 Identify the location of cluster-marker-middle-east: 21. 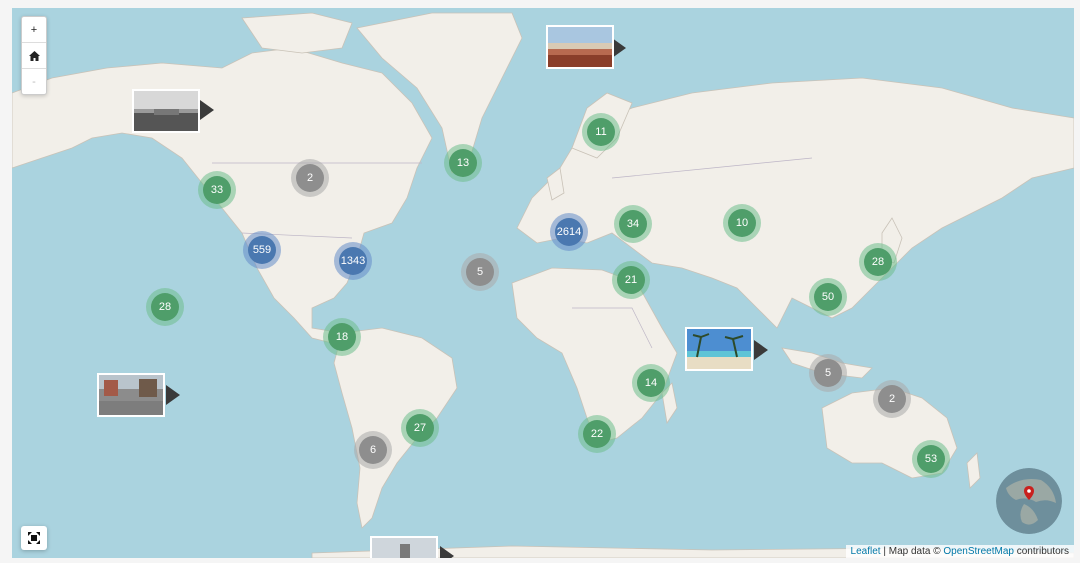
(631, 280).